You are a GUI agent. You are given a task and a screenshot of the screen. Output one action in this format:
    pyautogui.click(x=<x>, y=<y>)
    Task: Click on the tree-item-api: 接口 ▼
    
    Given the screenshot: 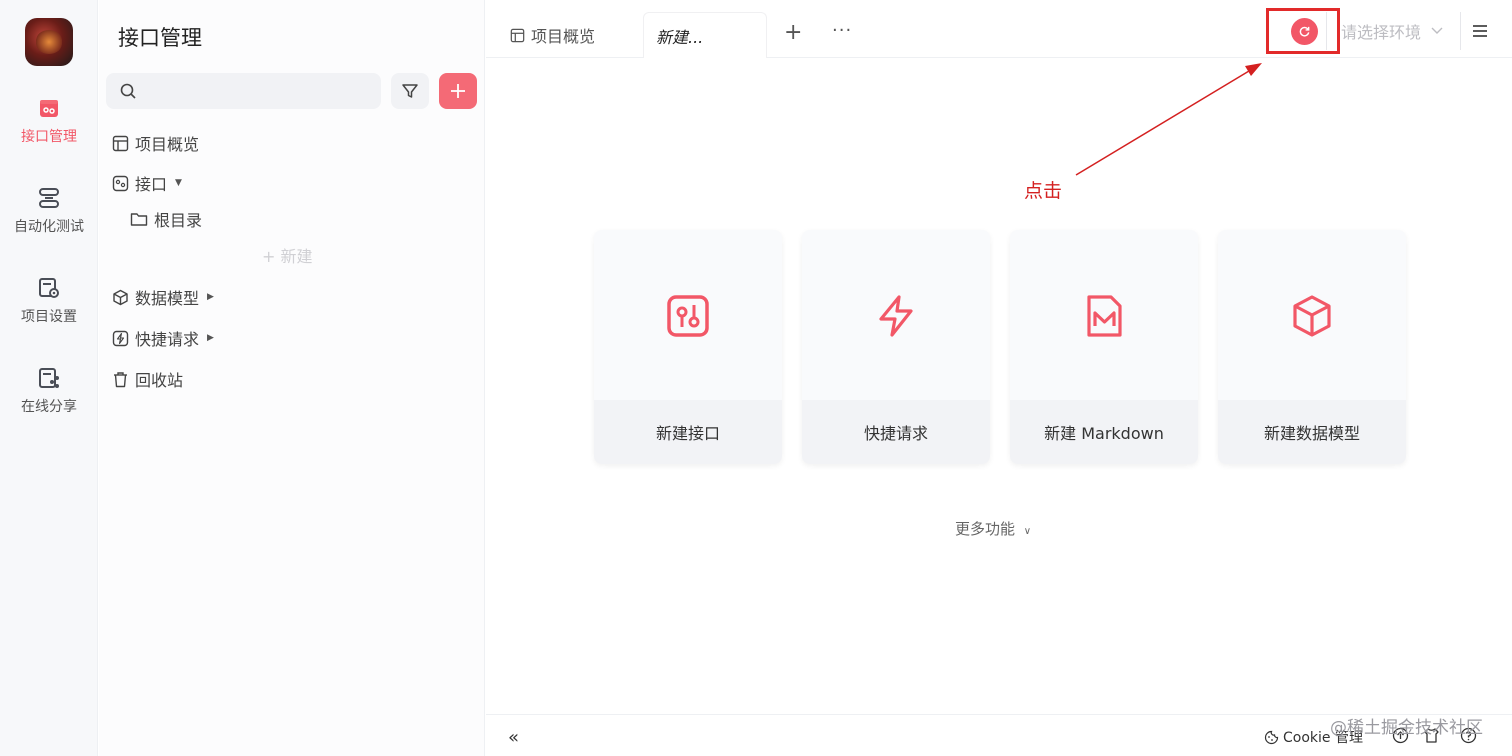 What is the action you would take?
    pyautogui.click(x=147, y=183)
    